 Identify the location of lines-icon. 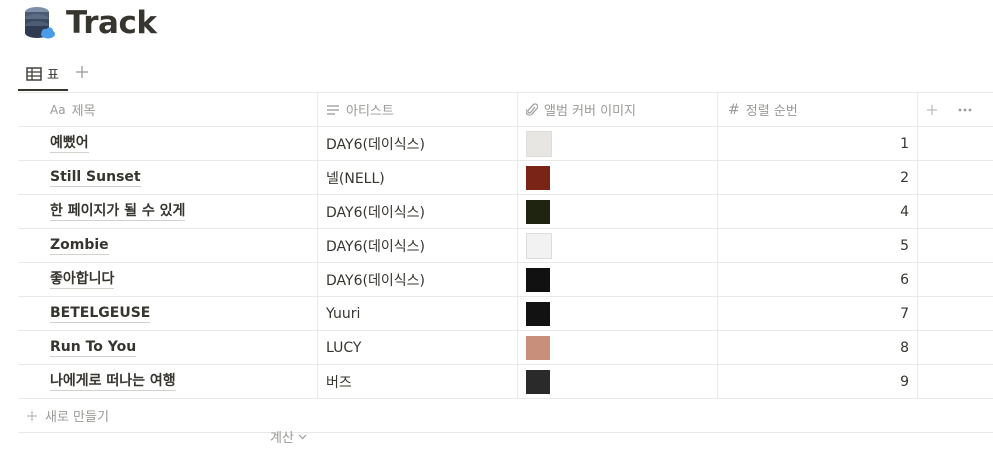
(333, 109).